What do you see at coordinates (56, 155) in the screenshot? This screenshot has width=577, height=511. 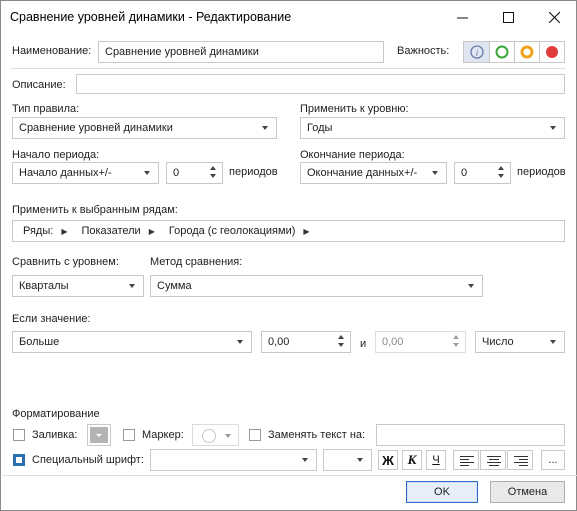 I see `period-start-label: Начало периода:` at bounding box center [56, 155].